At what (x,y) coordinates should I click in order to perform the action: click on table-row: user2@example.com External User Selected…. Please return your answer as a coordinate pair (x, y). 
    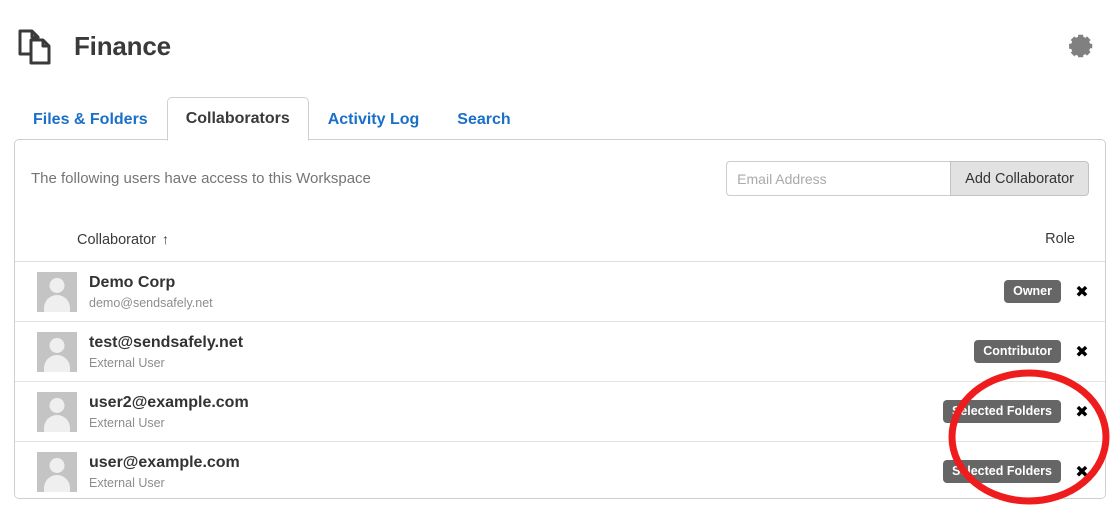
    Looking at the image, I should click on (560, 412).